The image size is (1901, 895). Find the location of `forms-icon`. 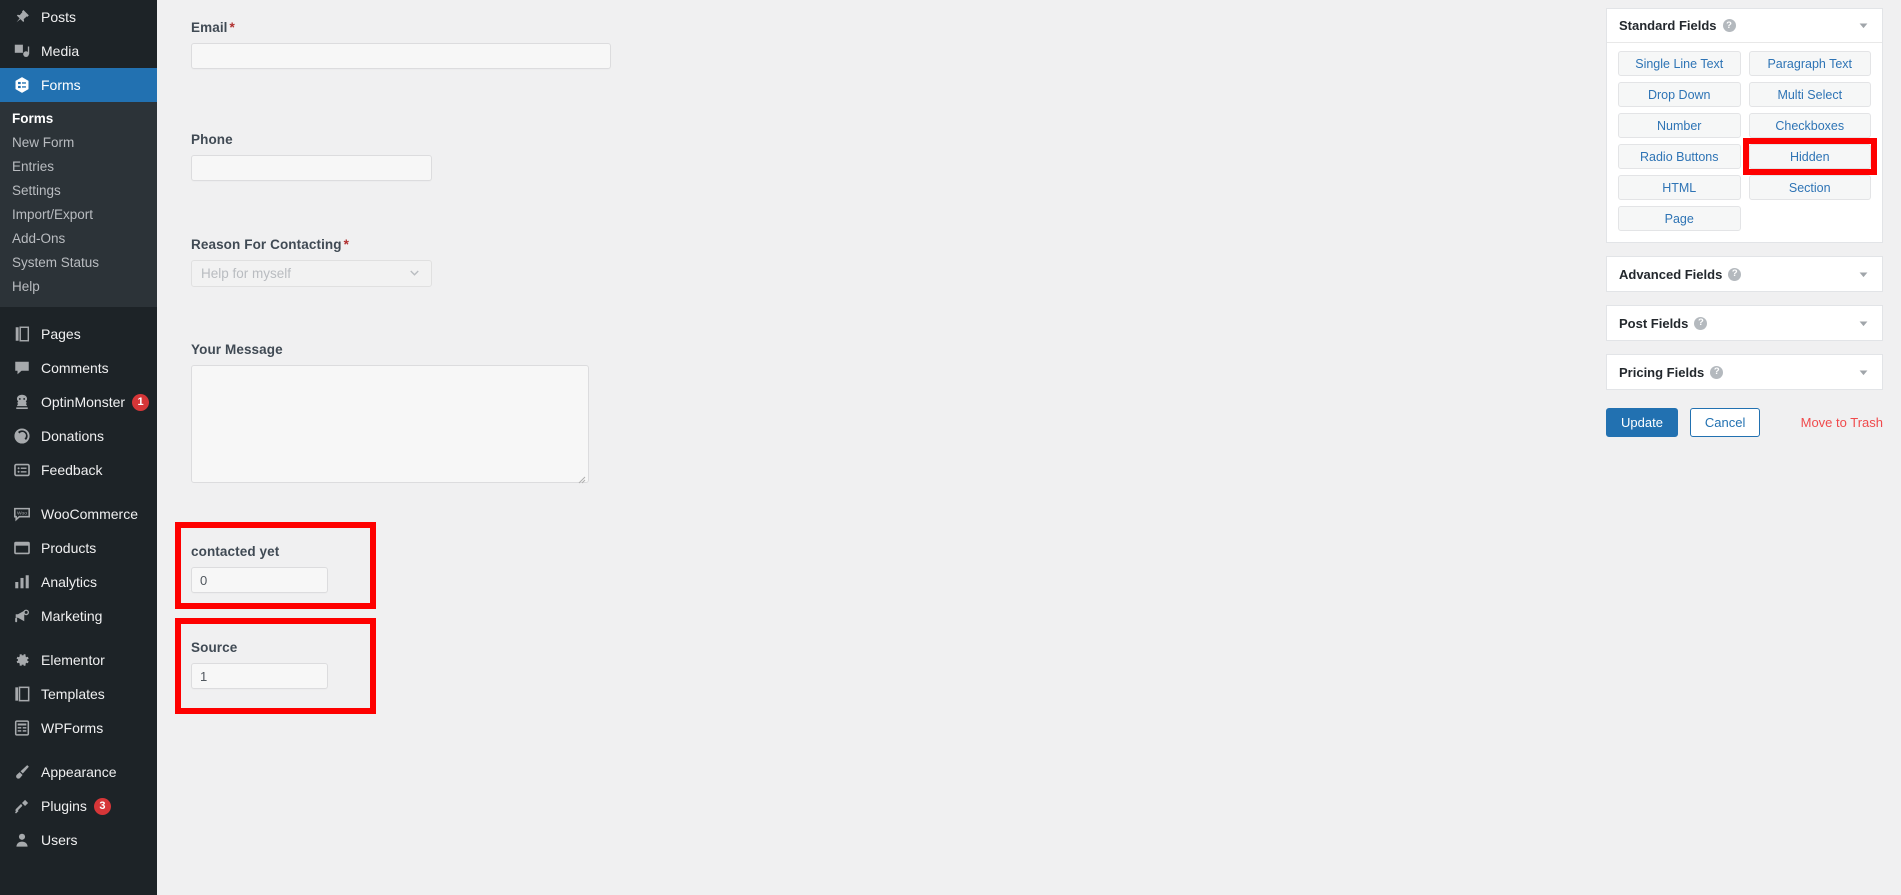

forms-icon is located at coordinates (22, 85).